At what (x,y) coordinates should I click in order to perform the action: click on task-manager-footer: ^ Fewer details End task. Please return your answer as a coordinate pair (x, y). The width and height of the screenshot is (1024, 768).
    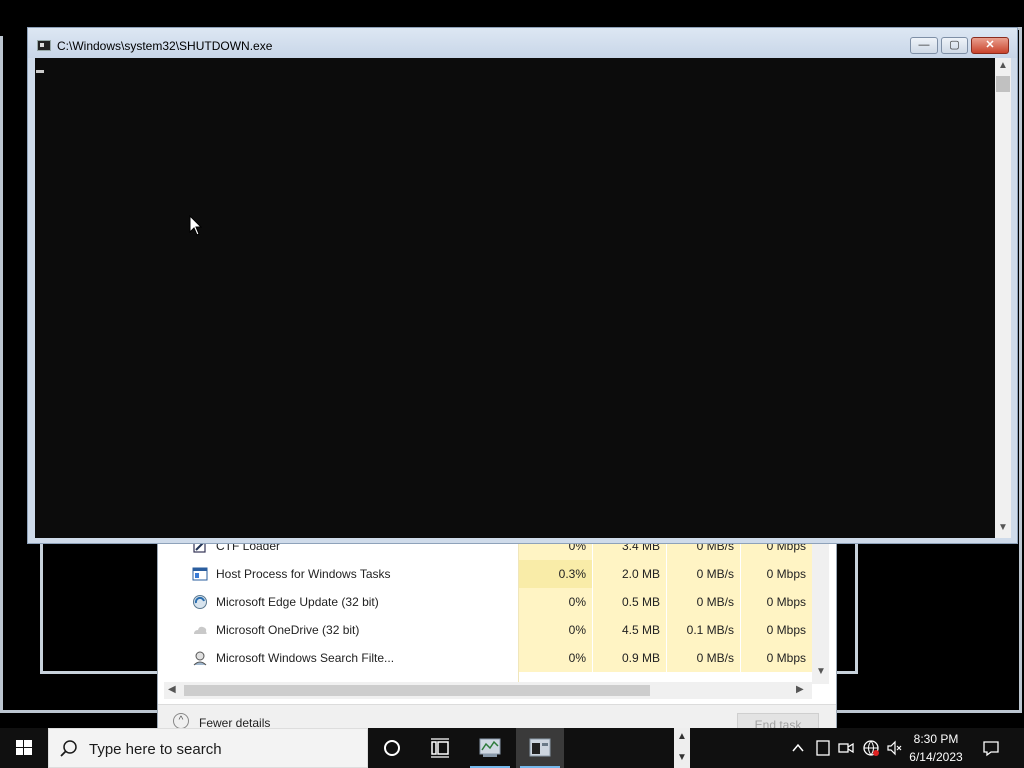
    Looking at the image, I should click on (497, 716).